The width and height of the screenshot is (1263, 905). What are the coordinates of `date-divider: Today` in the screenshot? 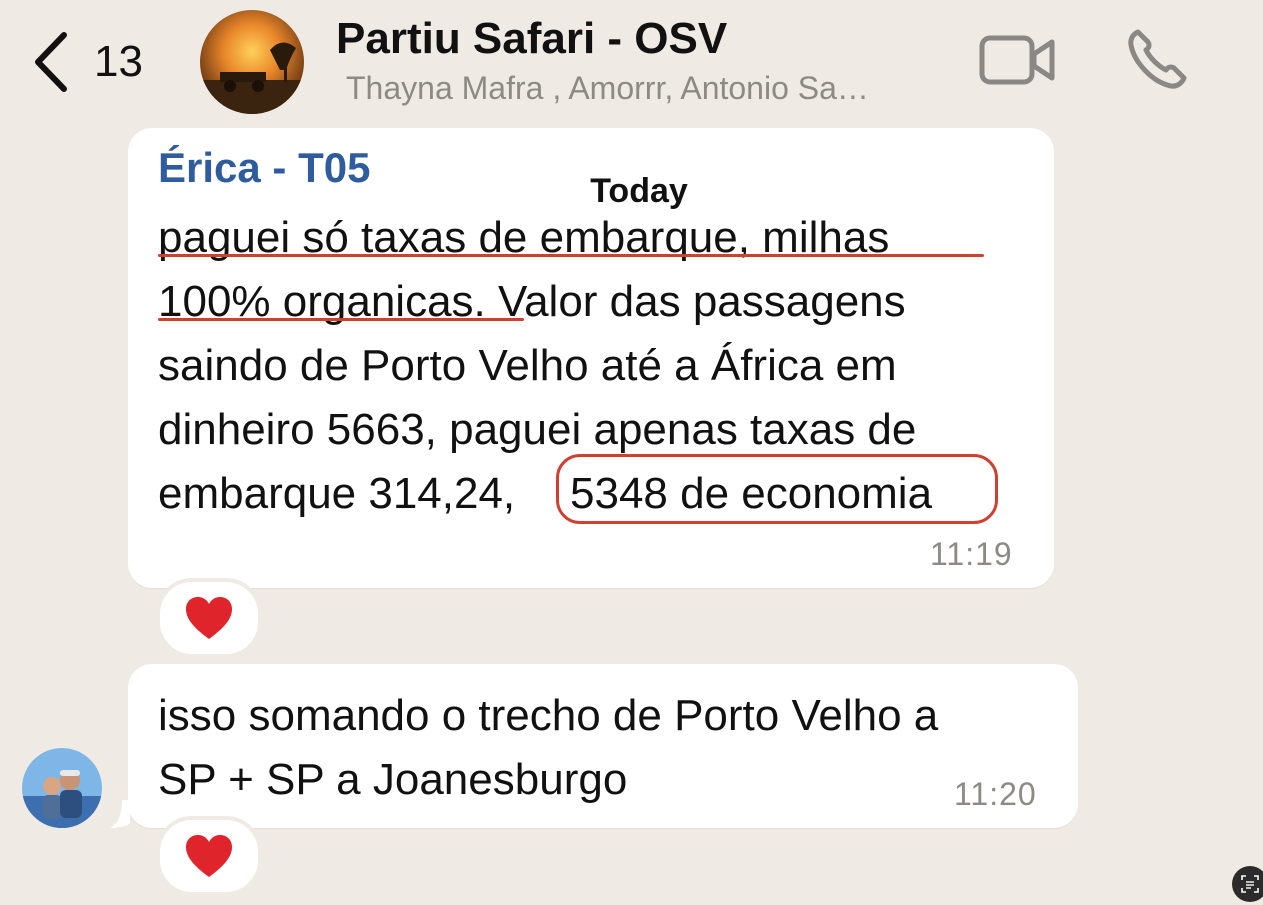 It's located at (639, 190).